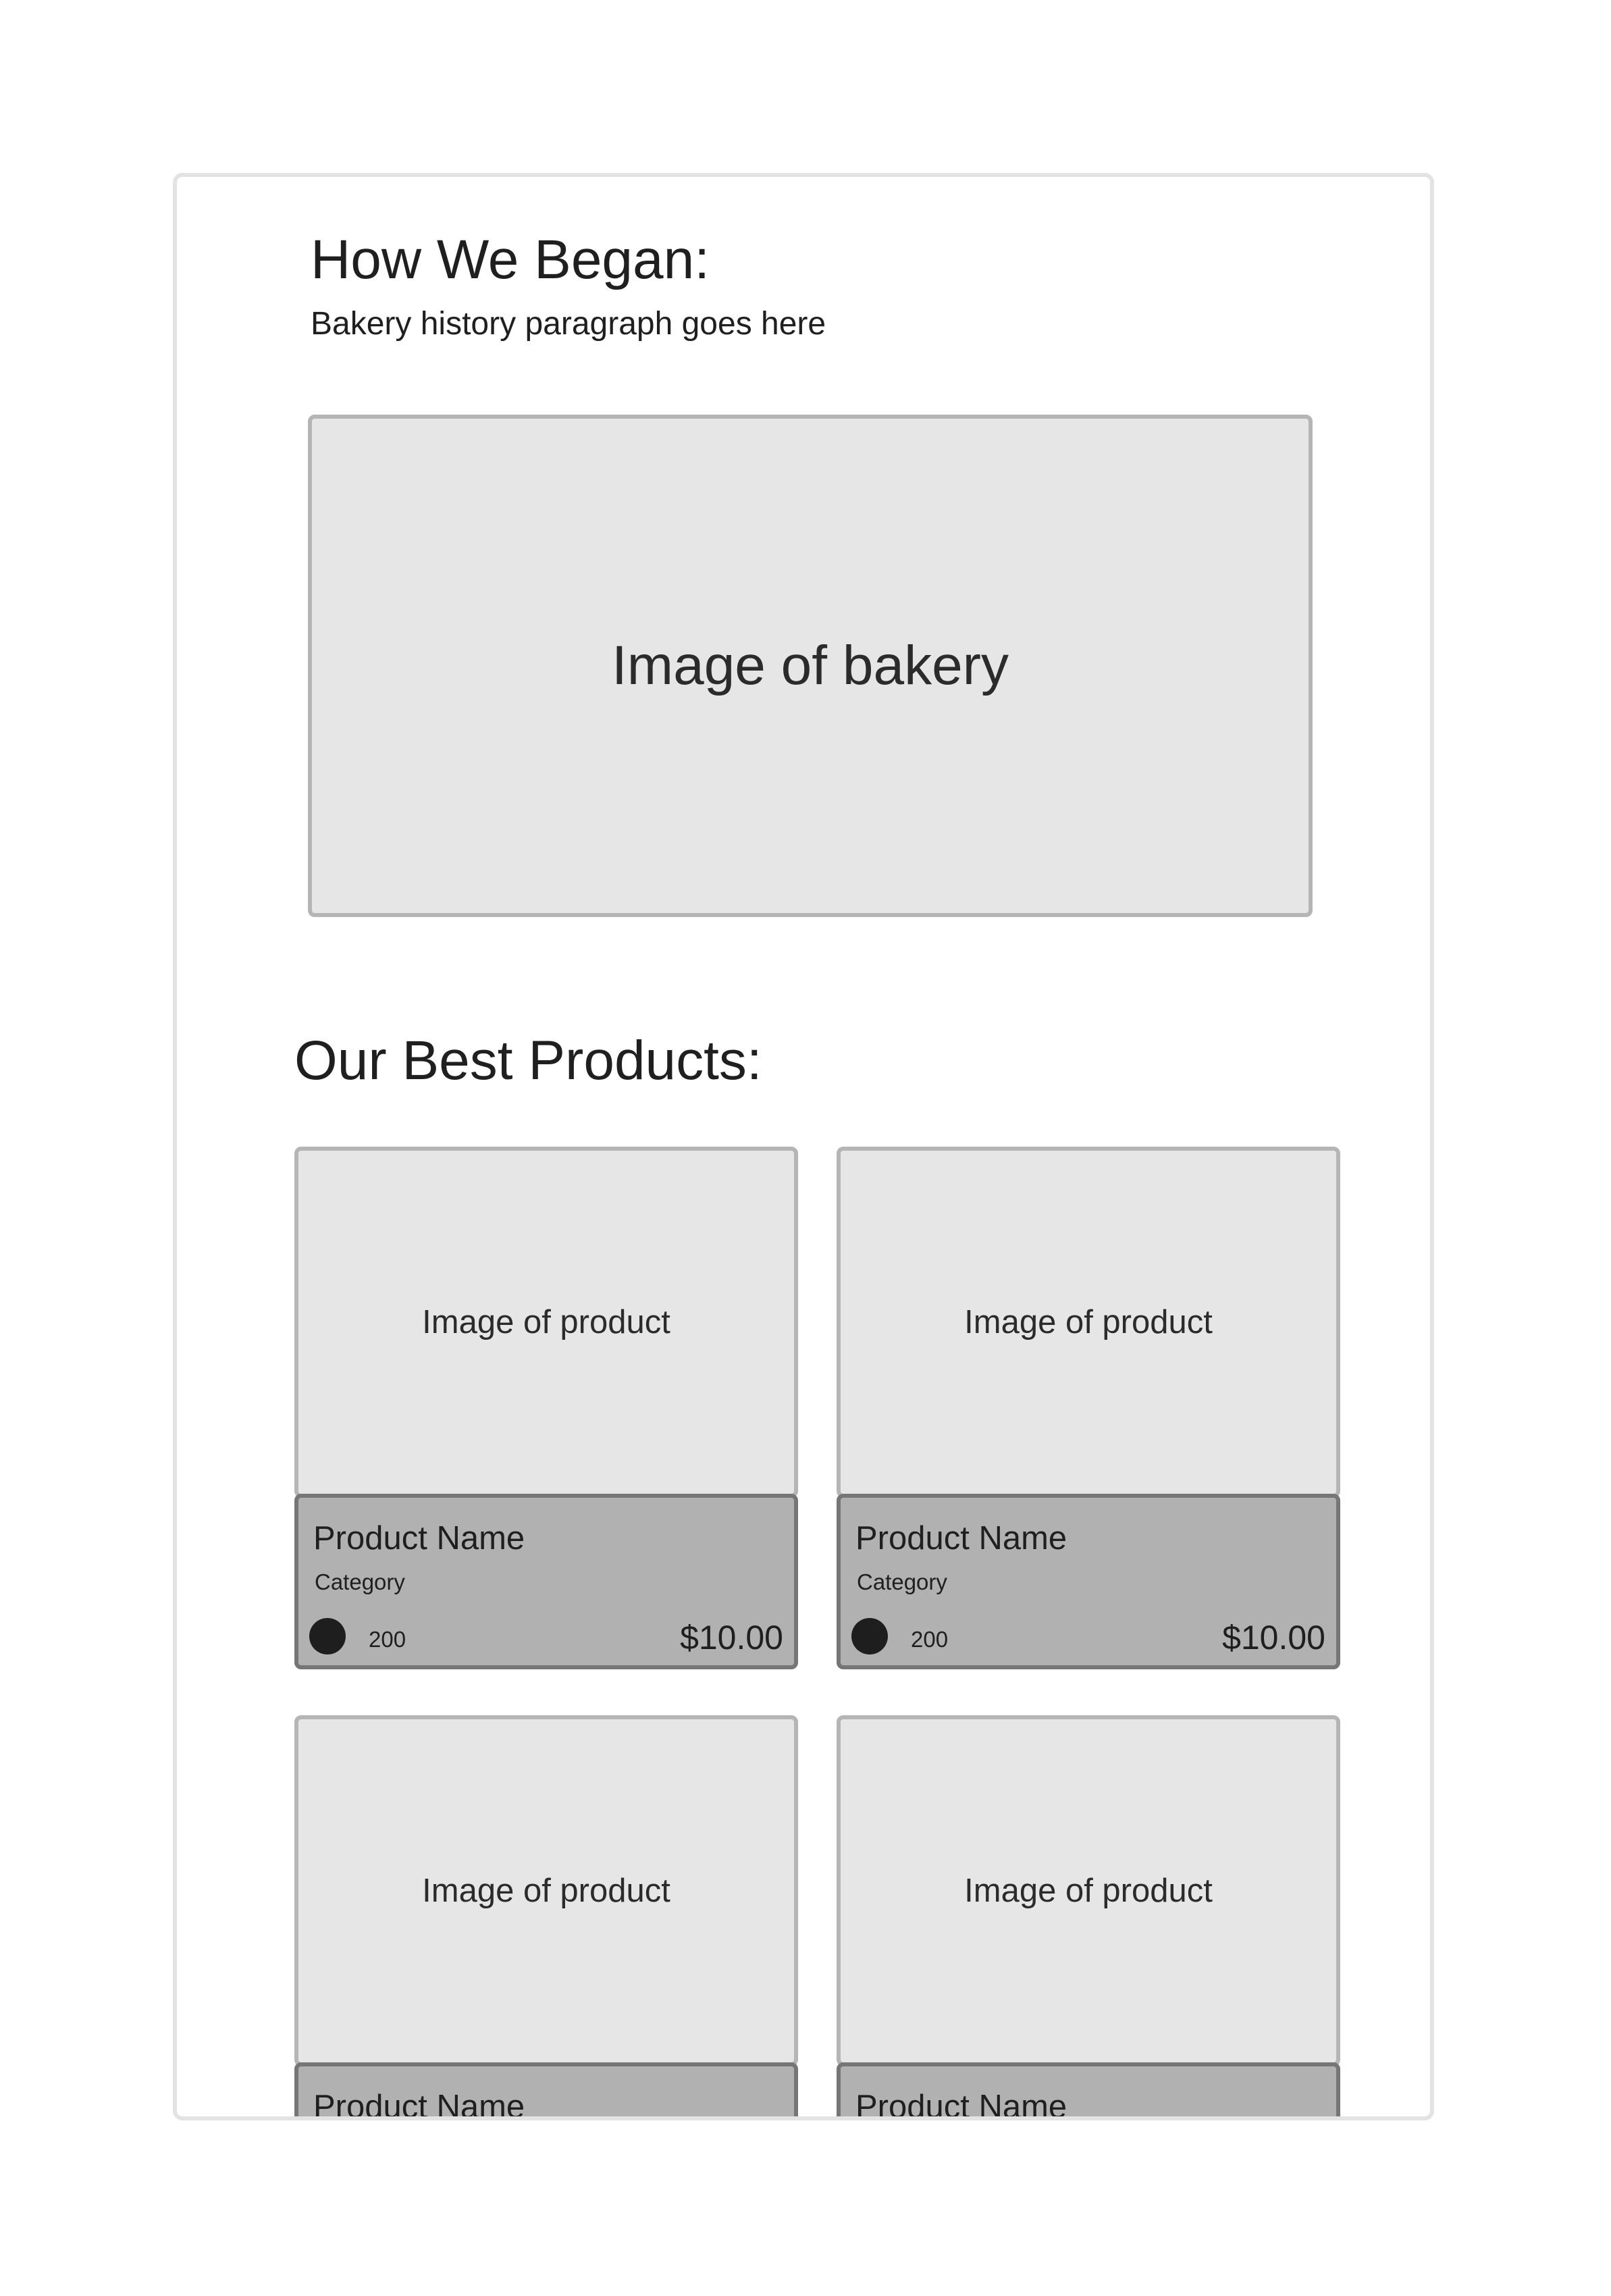  I want to click on bakery-image-placeholder: Image of bakery, so click(810, 666).